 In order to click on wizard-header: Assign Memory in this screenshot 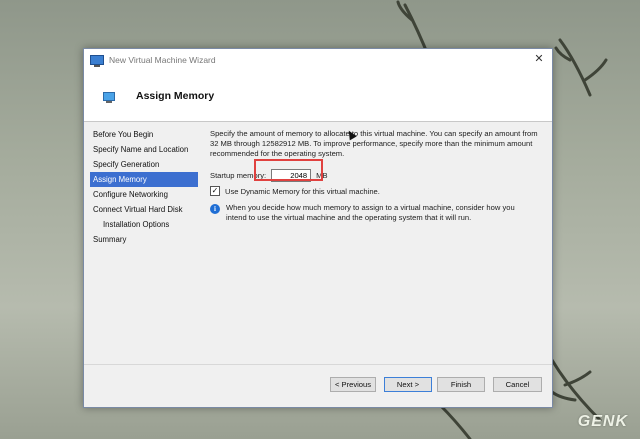, I will do `click(318, 96)`.